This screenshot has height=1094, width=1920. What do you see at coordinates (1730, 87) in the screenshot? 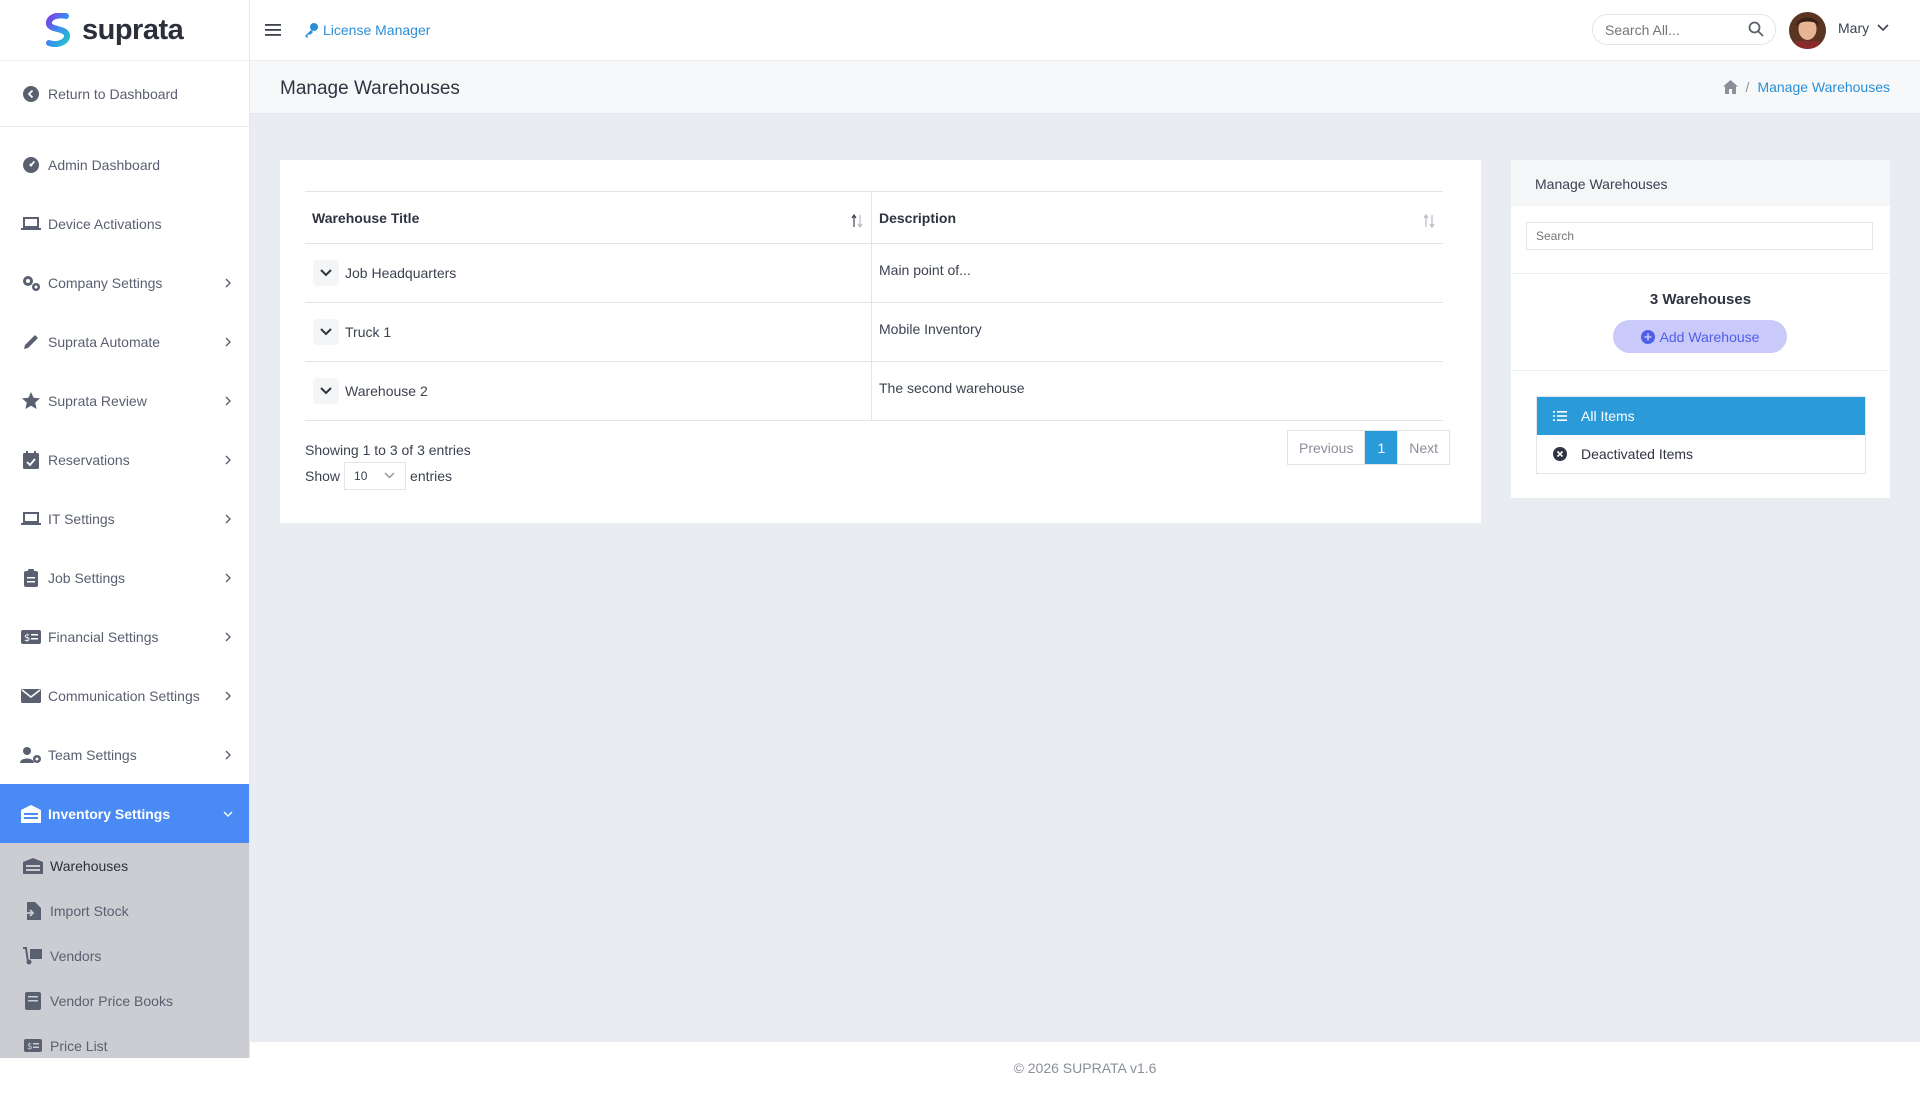
I see `home-icon` at bounding box center [1730, 87].